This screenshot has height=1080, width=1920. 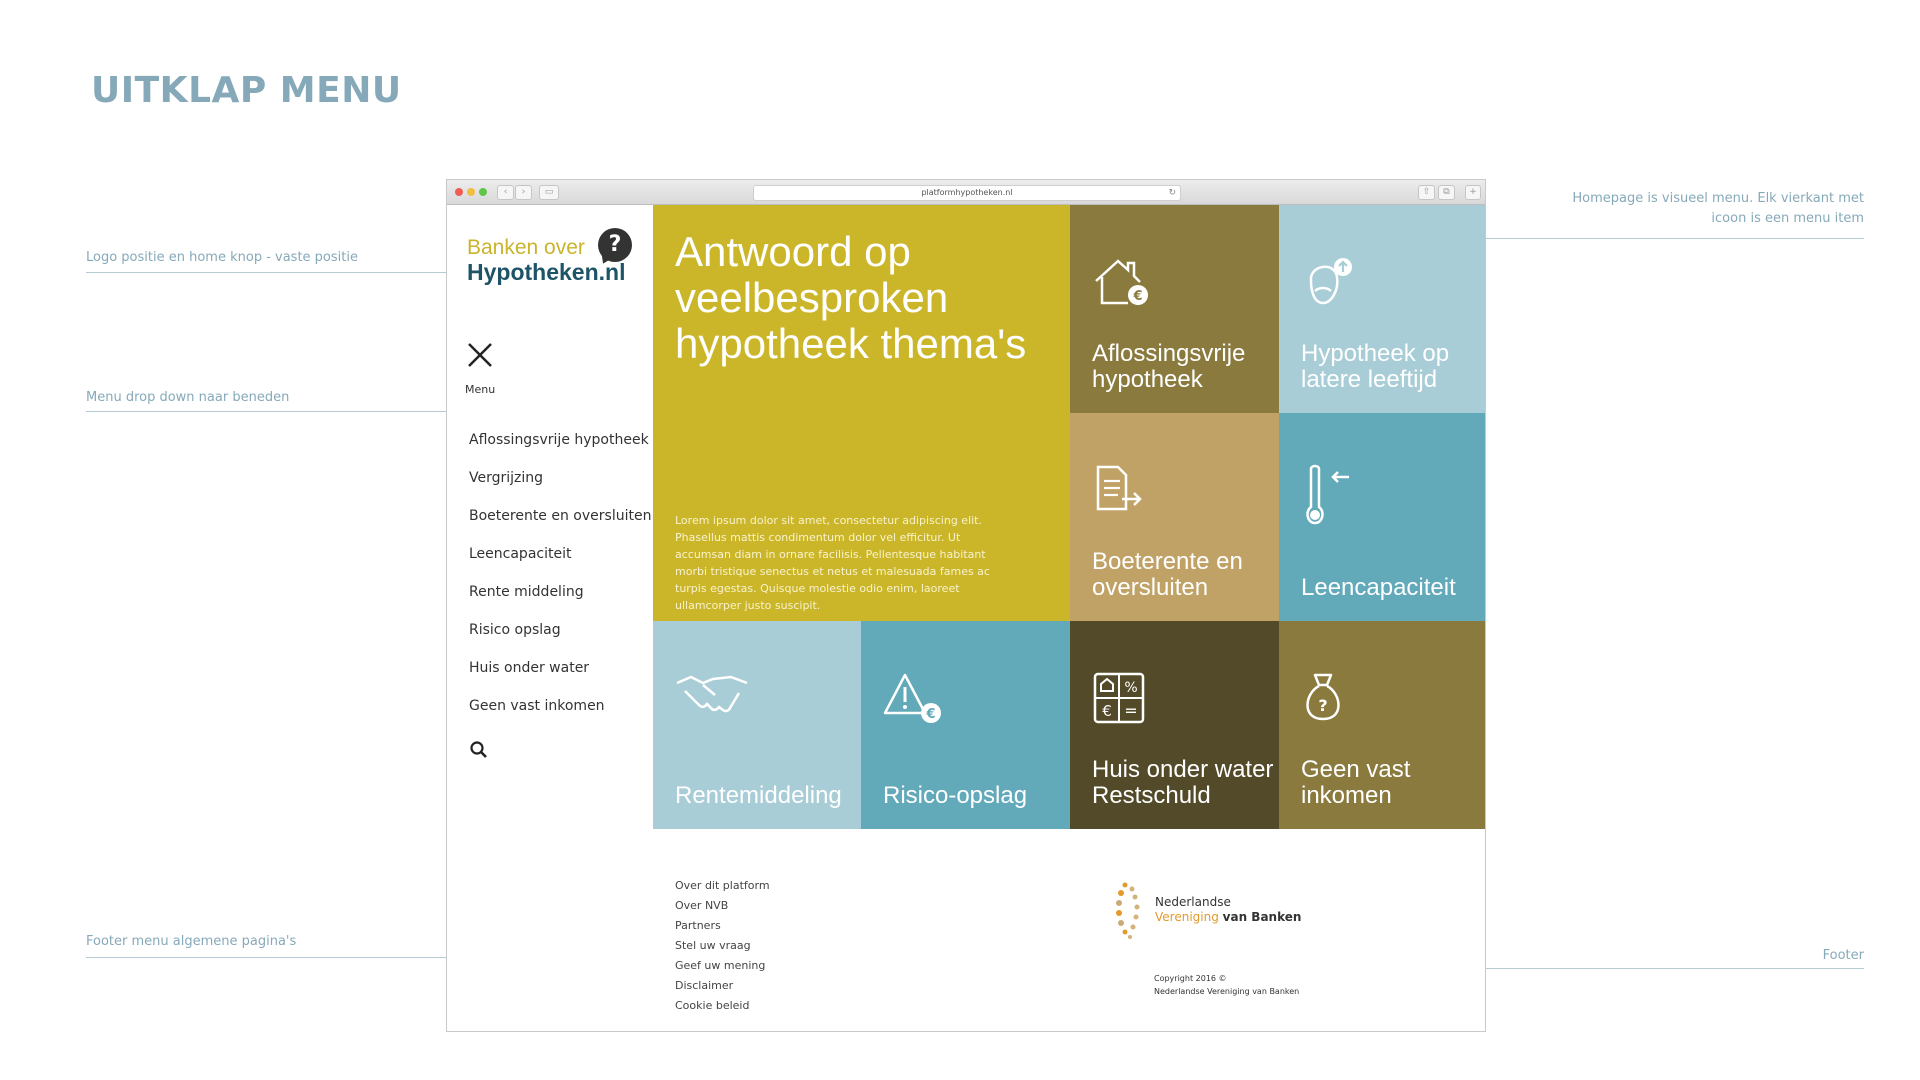 I want to click on footer-link: Stel uw vraag, so click(x=722, y=946).